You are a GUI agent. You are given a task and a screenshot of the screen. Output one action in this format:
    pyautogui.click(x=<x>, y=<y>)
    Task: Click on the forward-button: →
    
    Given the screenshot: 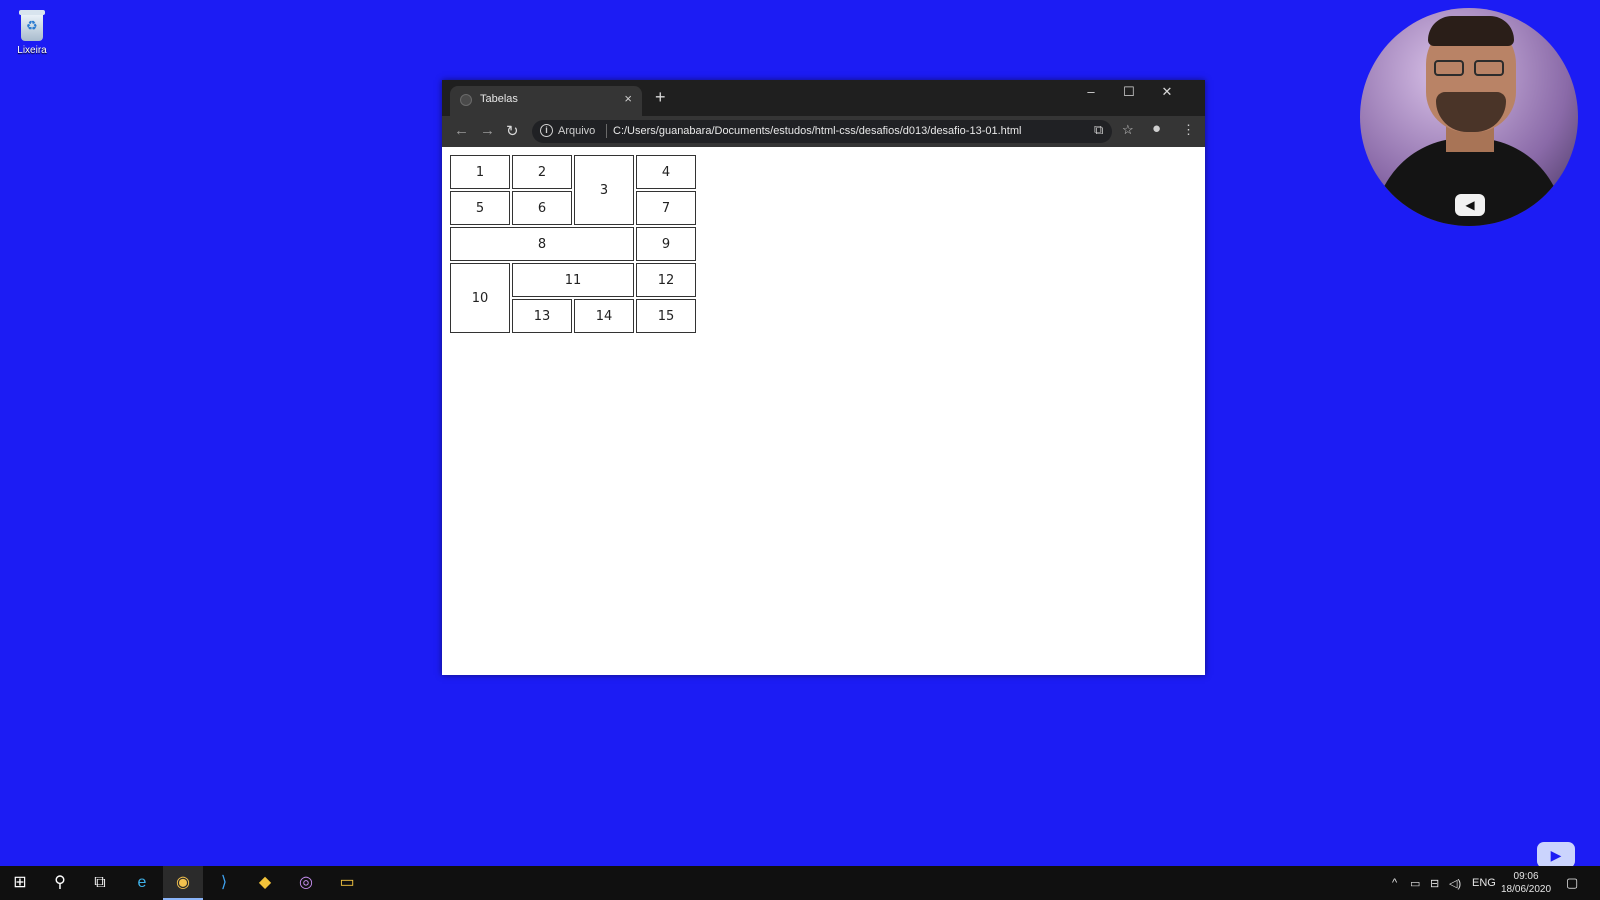 What is the action you would take?
    pyautogui.click(x=487, y=130)
    